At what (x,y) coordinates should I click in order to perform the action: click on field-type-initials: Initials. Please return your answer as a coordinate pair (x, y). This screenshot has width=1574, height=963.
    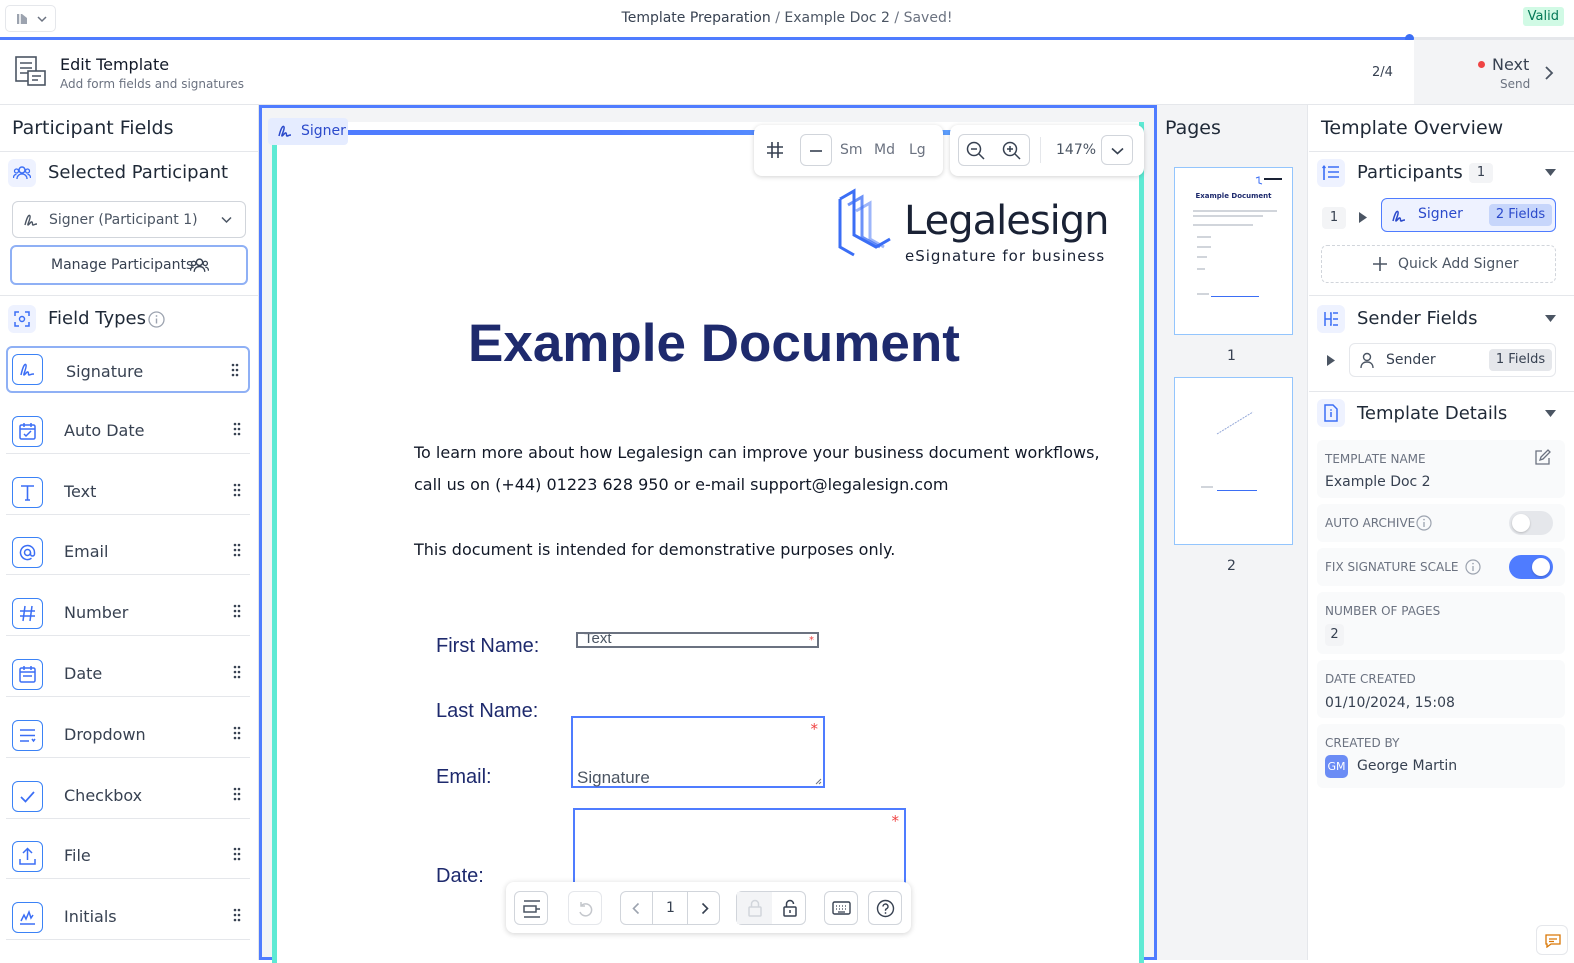
    Looking at the image, I should click on (128, 917).